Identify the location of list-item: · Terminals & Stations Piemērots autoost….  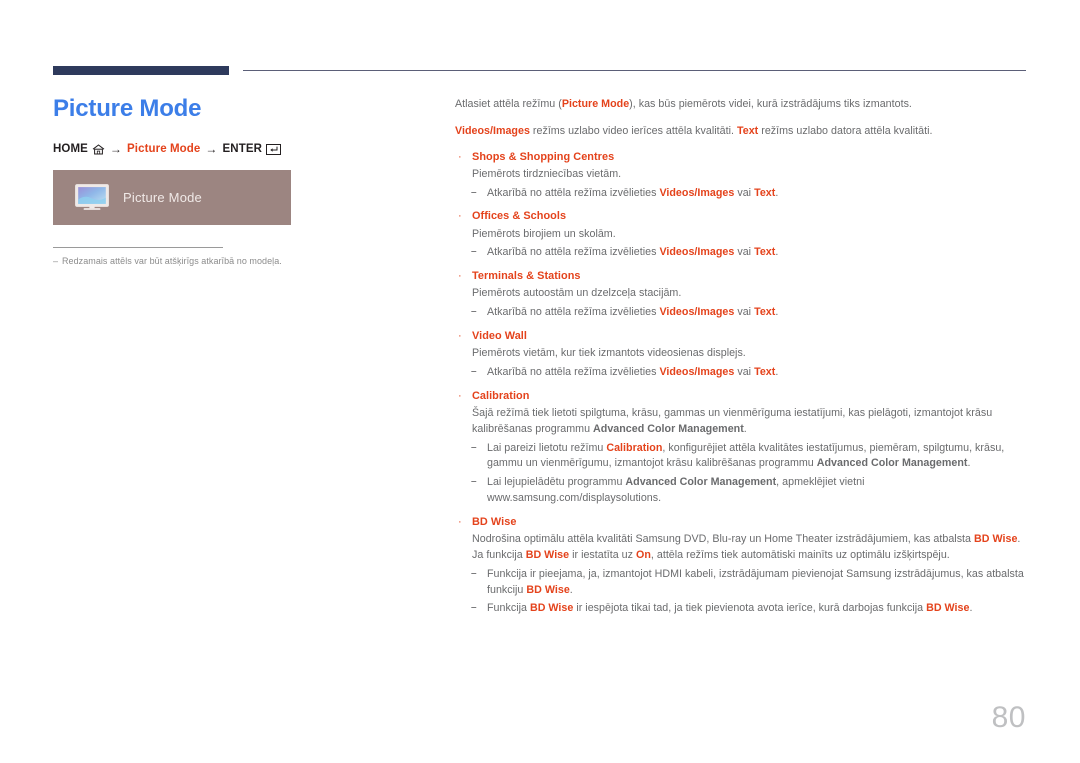
(741, 285).